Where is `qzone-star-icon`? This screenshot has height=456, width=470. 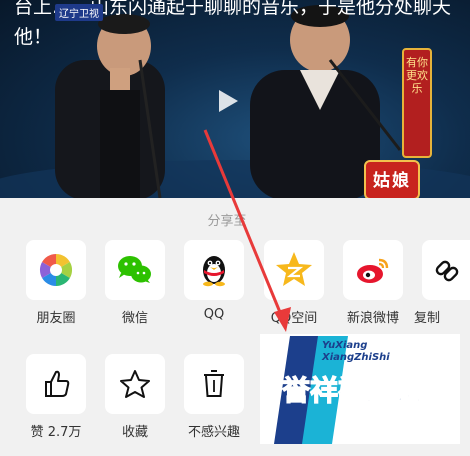 qzone-star-icon is located at coordinates (294, 269).